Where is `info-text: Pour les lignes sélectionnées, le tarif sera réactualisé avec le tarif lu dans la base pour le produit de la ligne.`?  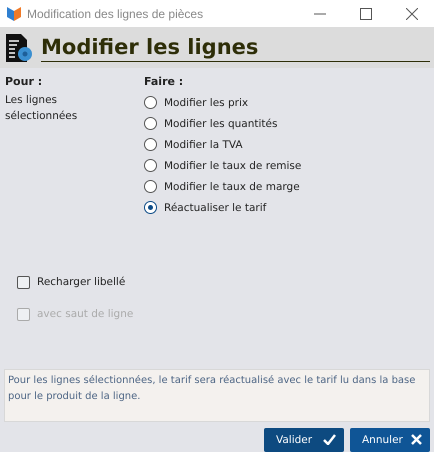 info-text: Pour les lignes sélectionnées, le tarif sera réactualisé avec le tarif lu dans la base pour le produit de la ligne. is located at coordinates (217, 395).